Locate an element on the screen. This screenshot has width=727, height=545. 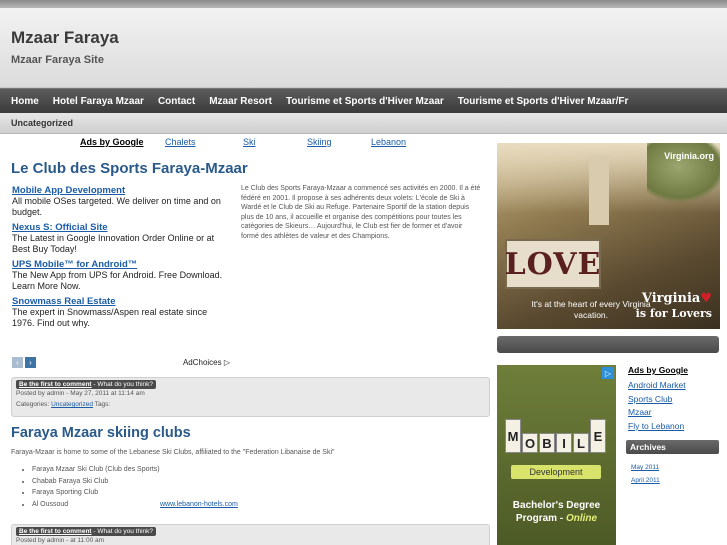
sidebar-widget-header is located at coordinates (608, 344).